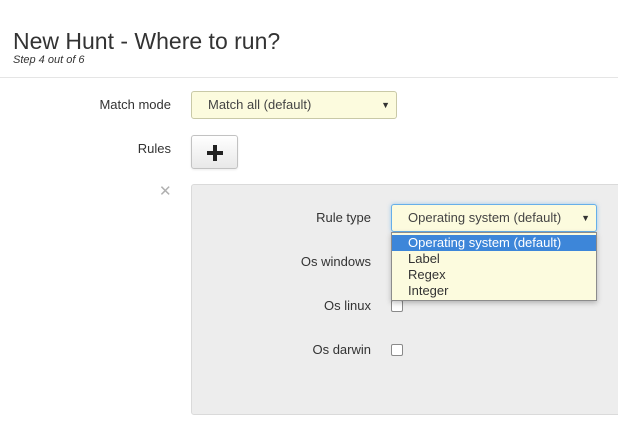  What do you see at coordinates (494, 291) in the screenshot?
I see `rule-type-option: Integer` at bounding box center [494, 291].